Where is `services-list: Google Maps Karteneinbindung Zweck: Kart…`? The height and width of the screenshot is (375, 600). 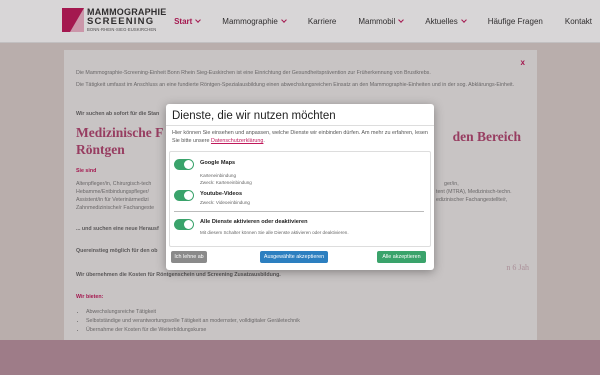
services-list: Google Maps Karteneinbindung Zweck: Kart… is located at coordinates (300, 199).